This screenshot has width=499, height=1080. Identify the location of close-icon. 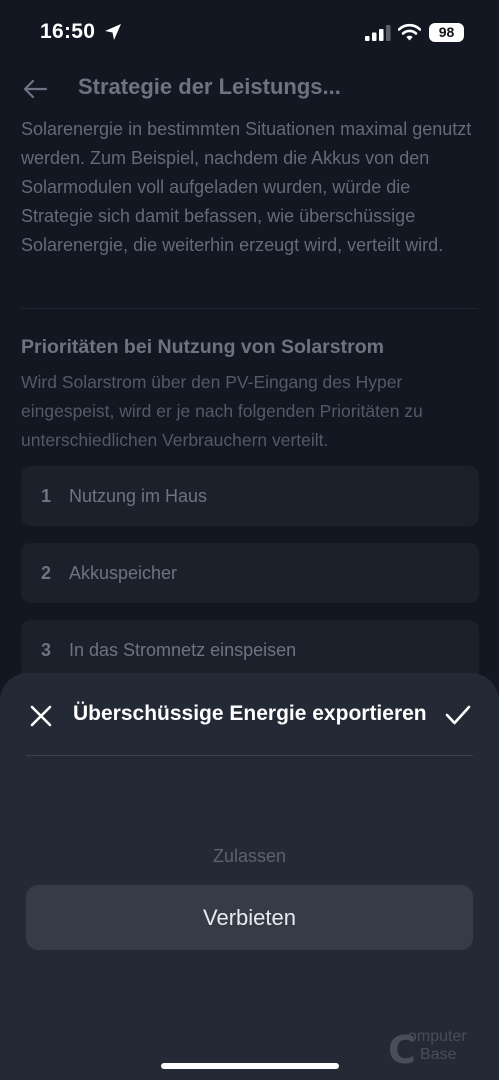
(41, 716).